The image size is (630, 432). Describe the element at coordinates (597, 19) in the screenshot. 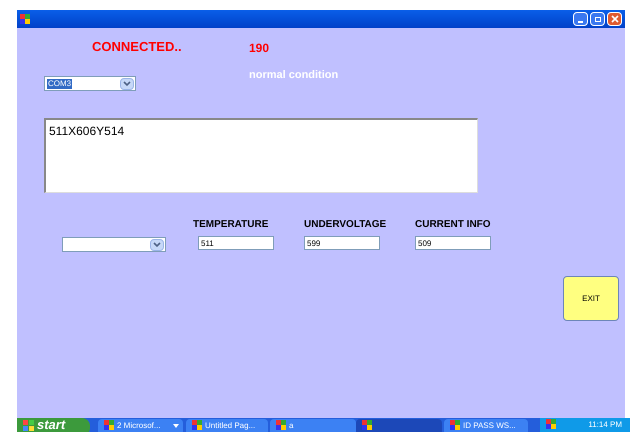

I see `restore-button` at that location.